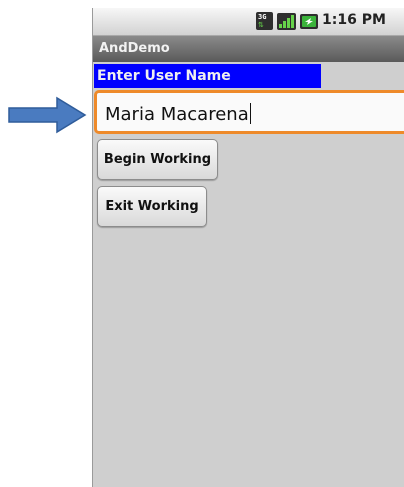 This screenshot has height=487, width=404. I want to click on text-caret, so click(250, 113).